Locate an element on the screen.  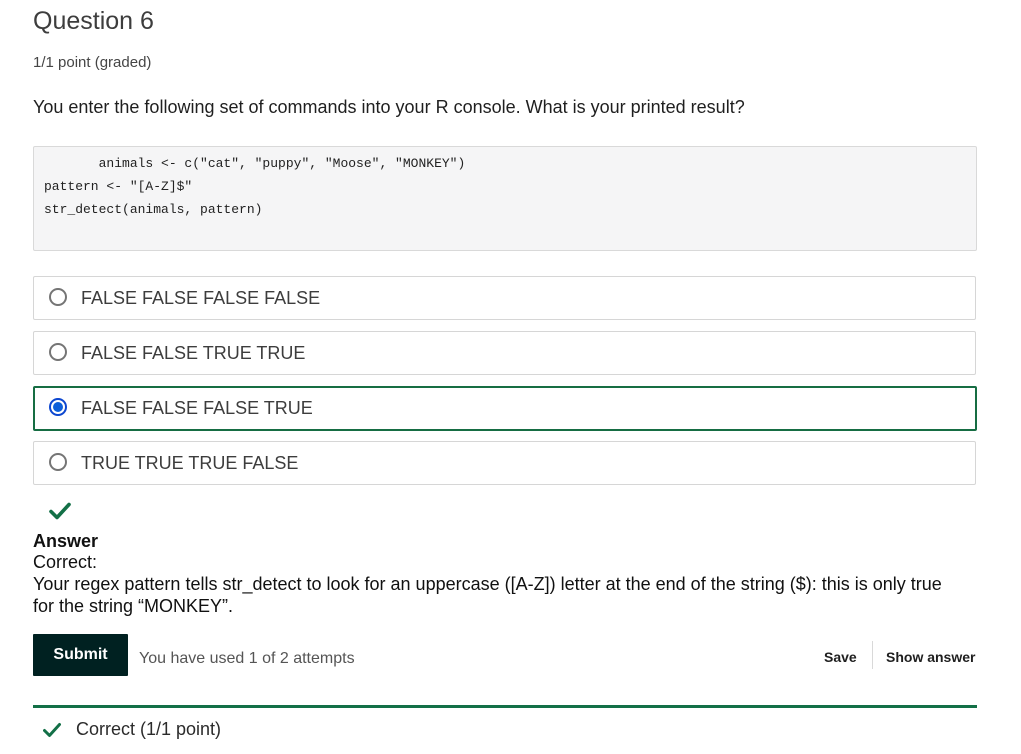
option-label: FALSE FALSE FALSE FALSE is located at coordinates (201, 298).